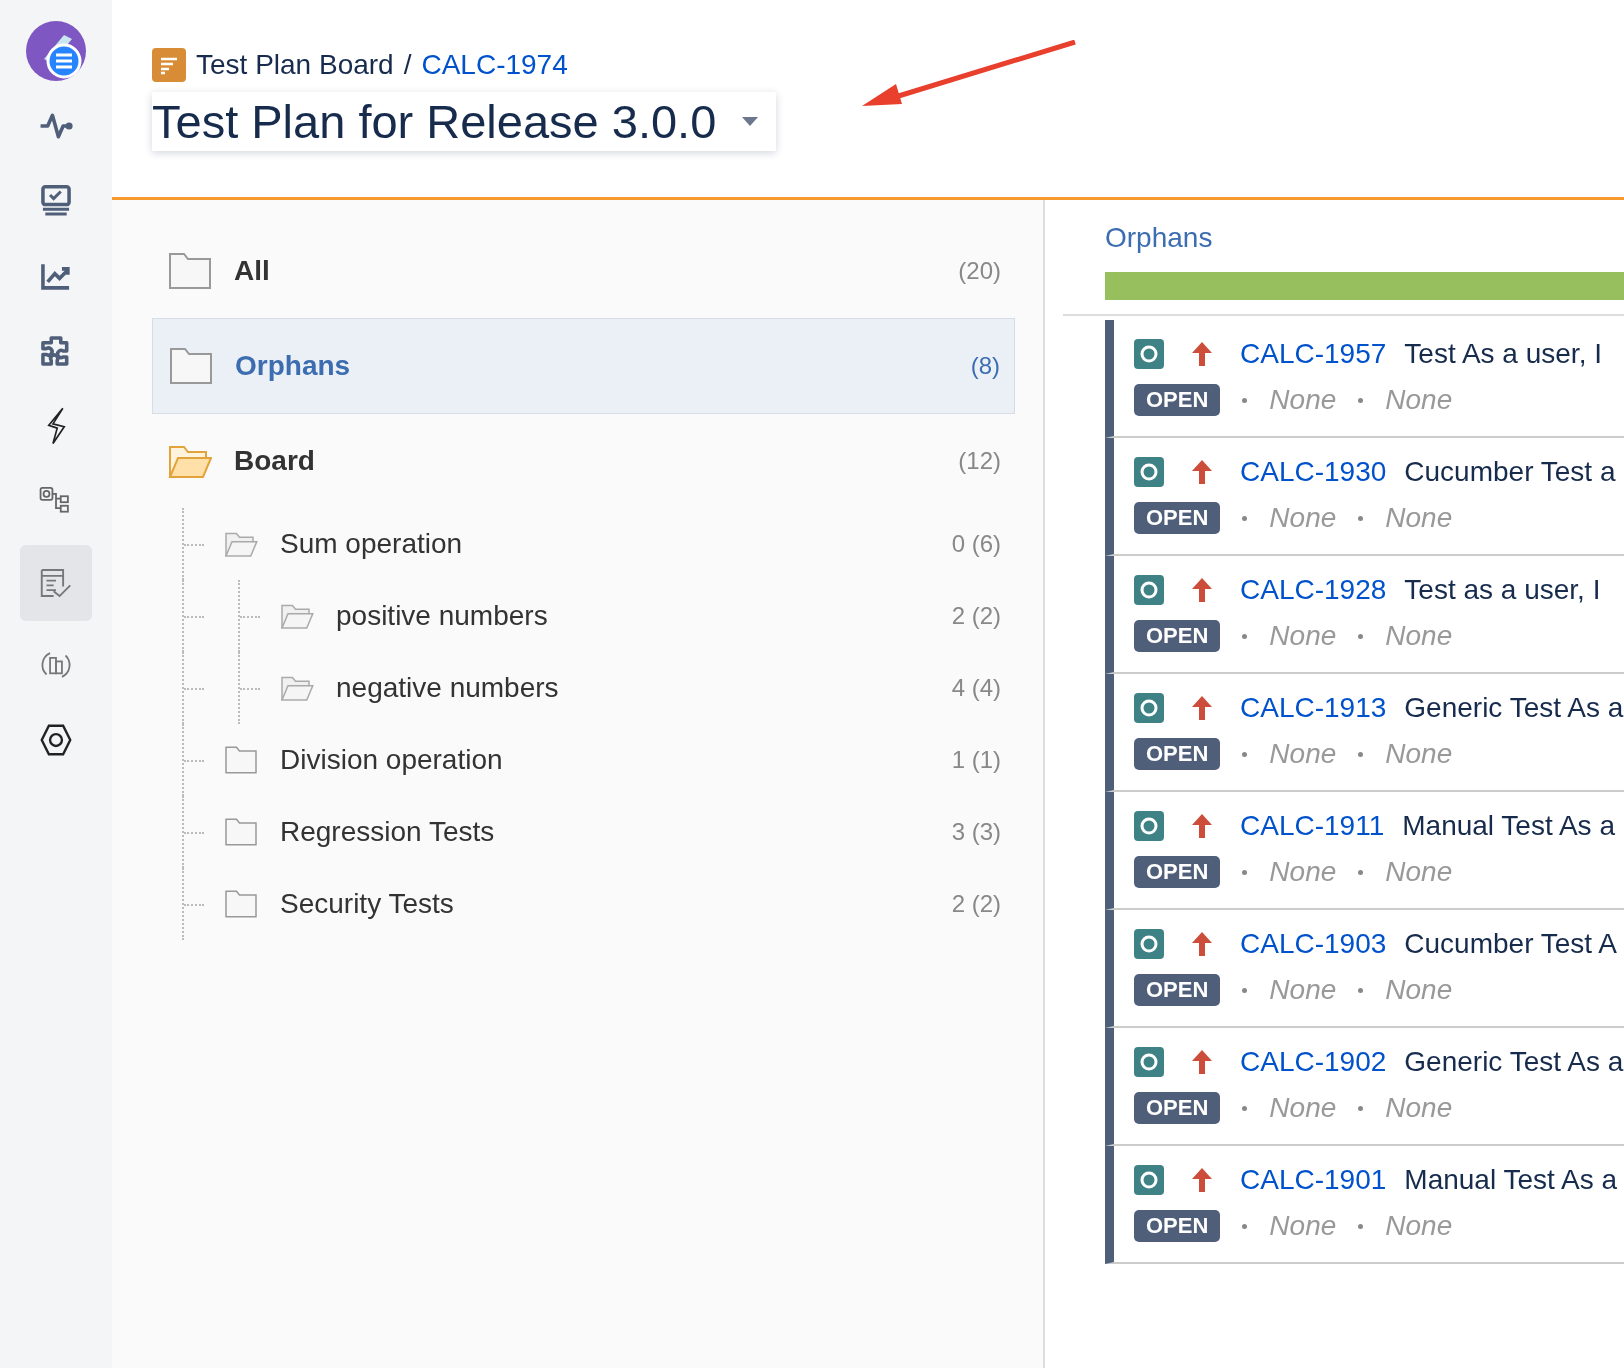  I want to click on app-logo-icon, so click(56, 51).